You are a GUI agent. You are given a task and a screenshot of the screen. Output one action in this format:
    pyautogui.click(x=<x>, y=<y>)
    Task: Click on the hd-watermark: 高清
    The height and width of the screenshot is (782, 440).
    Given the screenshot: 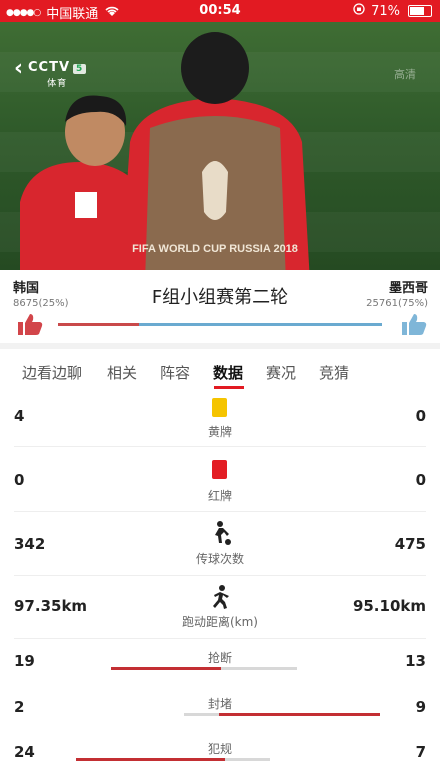 What is the action you would take?
    pyautogui.click(x=405, y=74)
    